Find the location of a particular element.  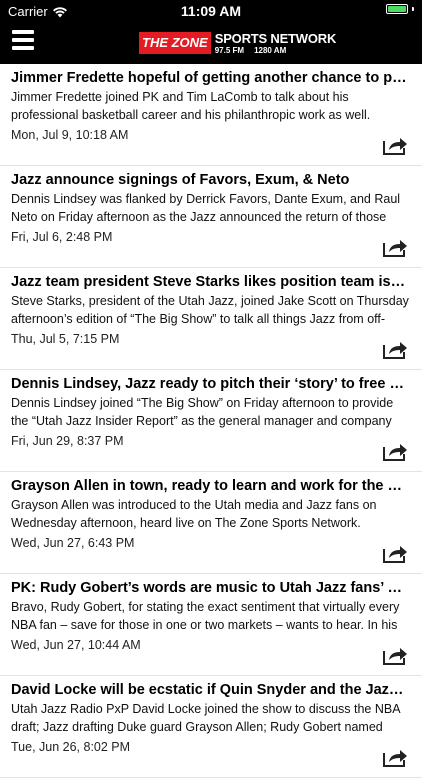

status-time: 11:09 AM is located at coordinates (211, 11).